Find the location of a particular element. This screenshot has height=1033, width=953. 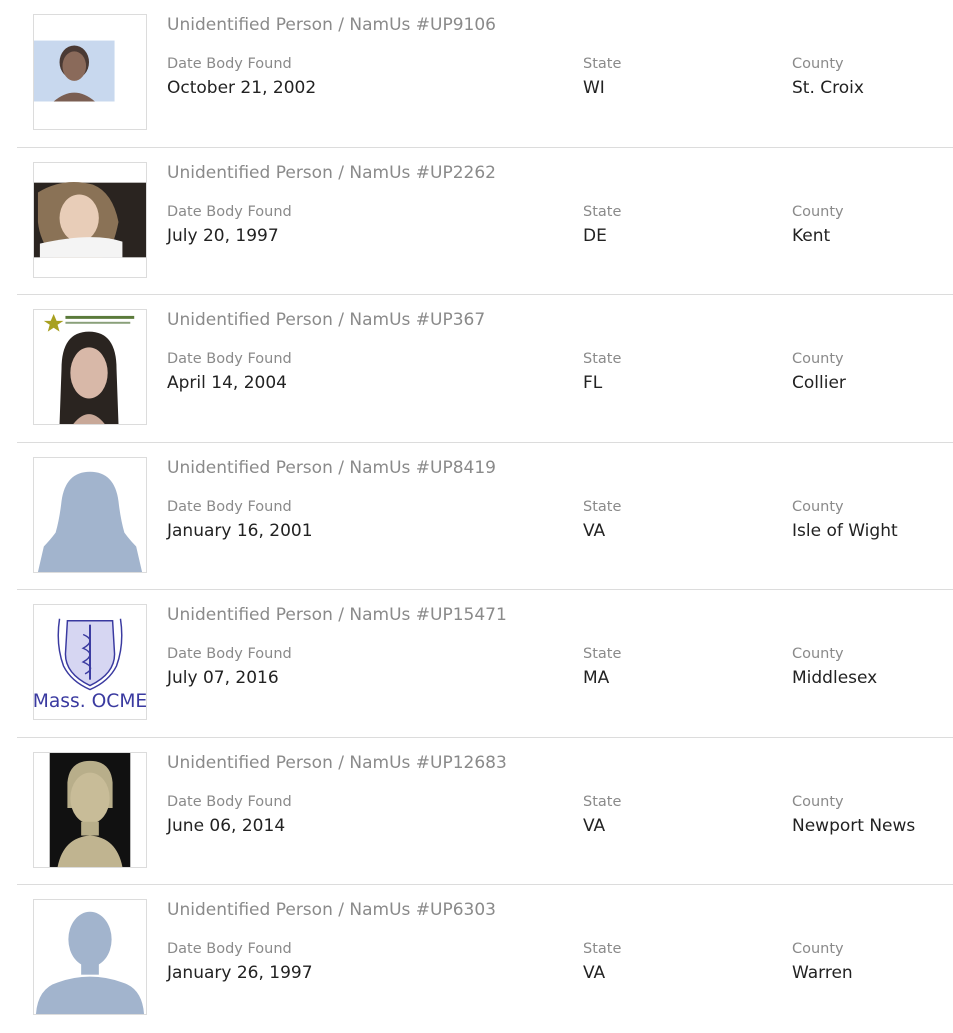

county-field: County Isle of Wight is located at coordinates (845, 520).